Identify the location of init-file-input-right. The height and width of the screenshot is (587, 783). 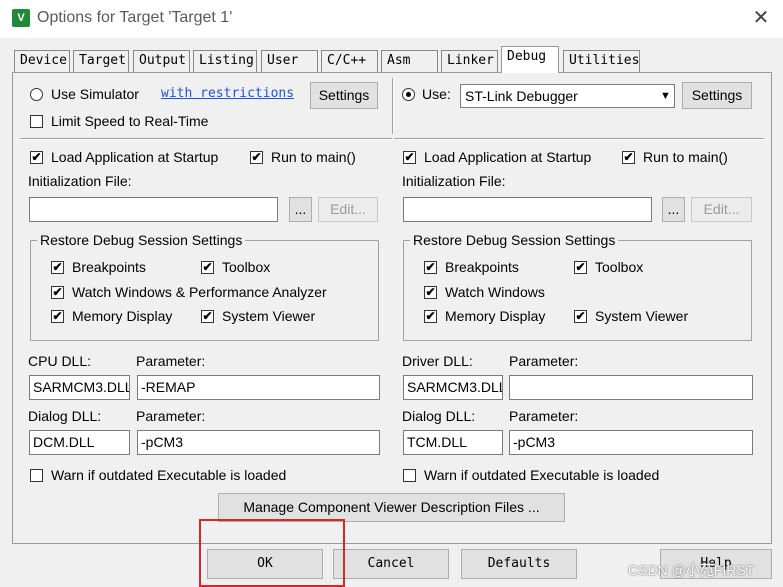
(527, 209).